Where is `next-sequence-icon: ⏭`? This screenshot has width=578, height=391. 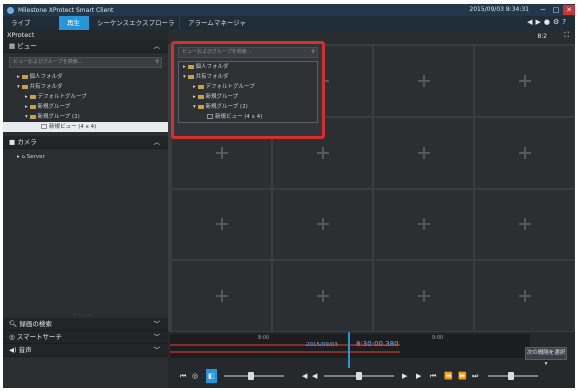 next-sequence-icon: ⏭ is located at coordinates (475, 376).